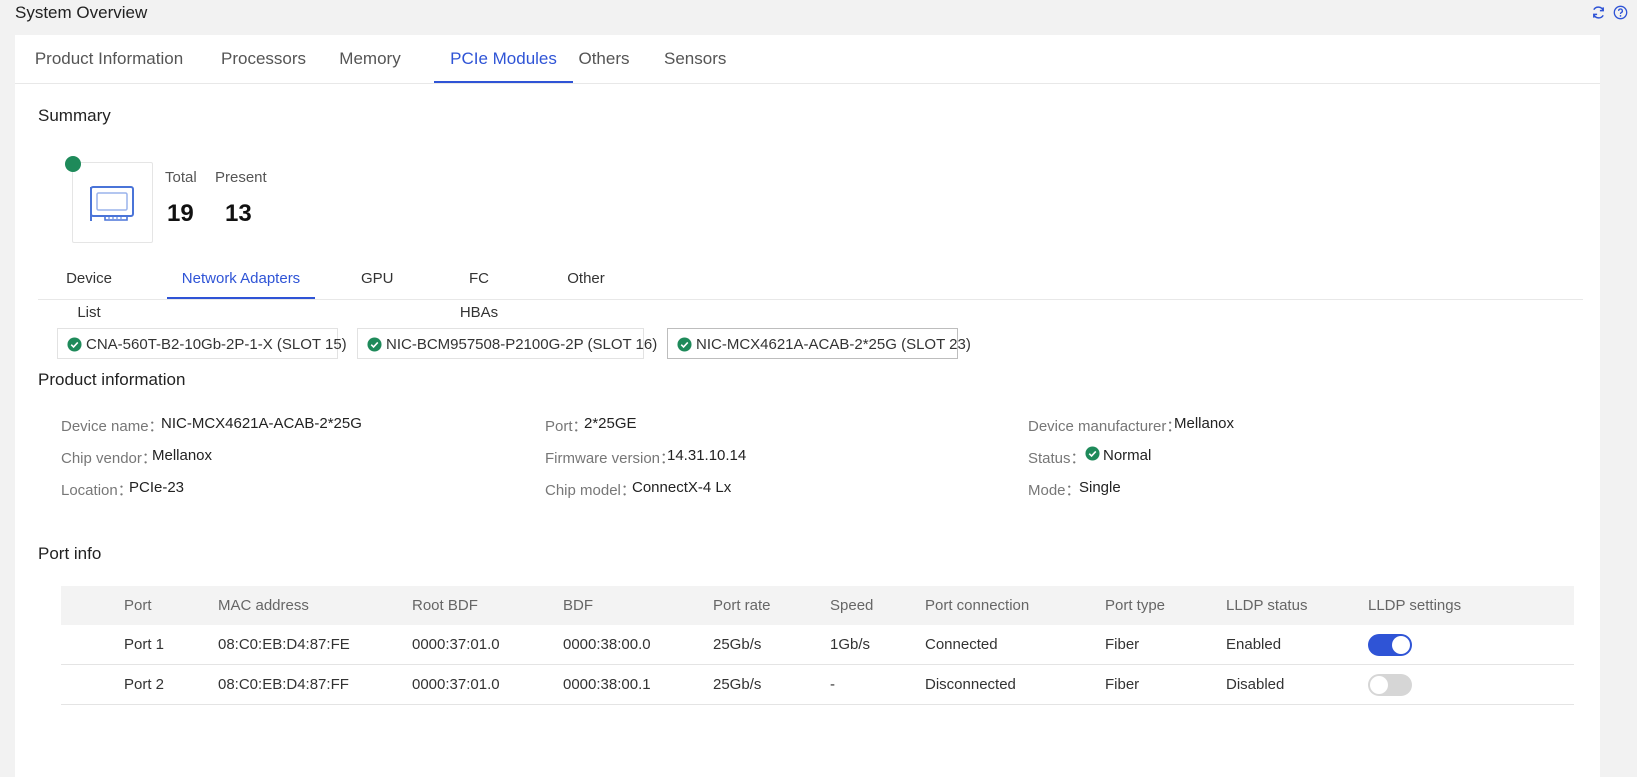  I want to click on connection-cell: Connected, so click(961, 644).